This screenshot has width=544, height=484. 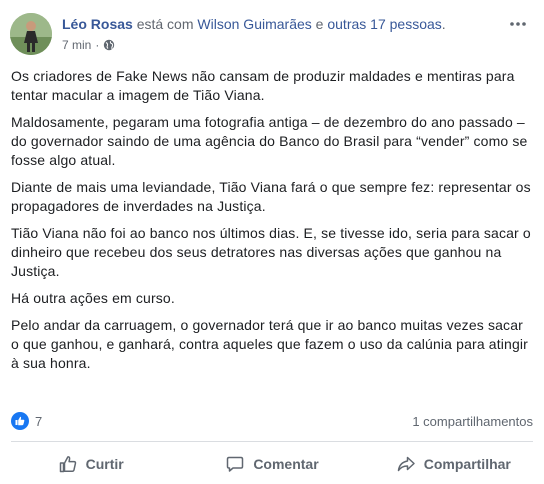 What do you see at coordinates (76, 45) in the screenshot?
I see `post-time: 7 min` at bounding box center [76, 45].